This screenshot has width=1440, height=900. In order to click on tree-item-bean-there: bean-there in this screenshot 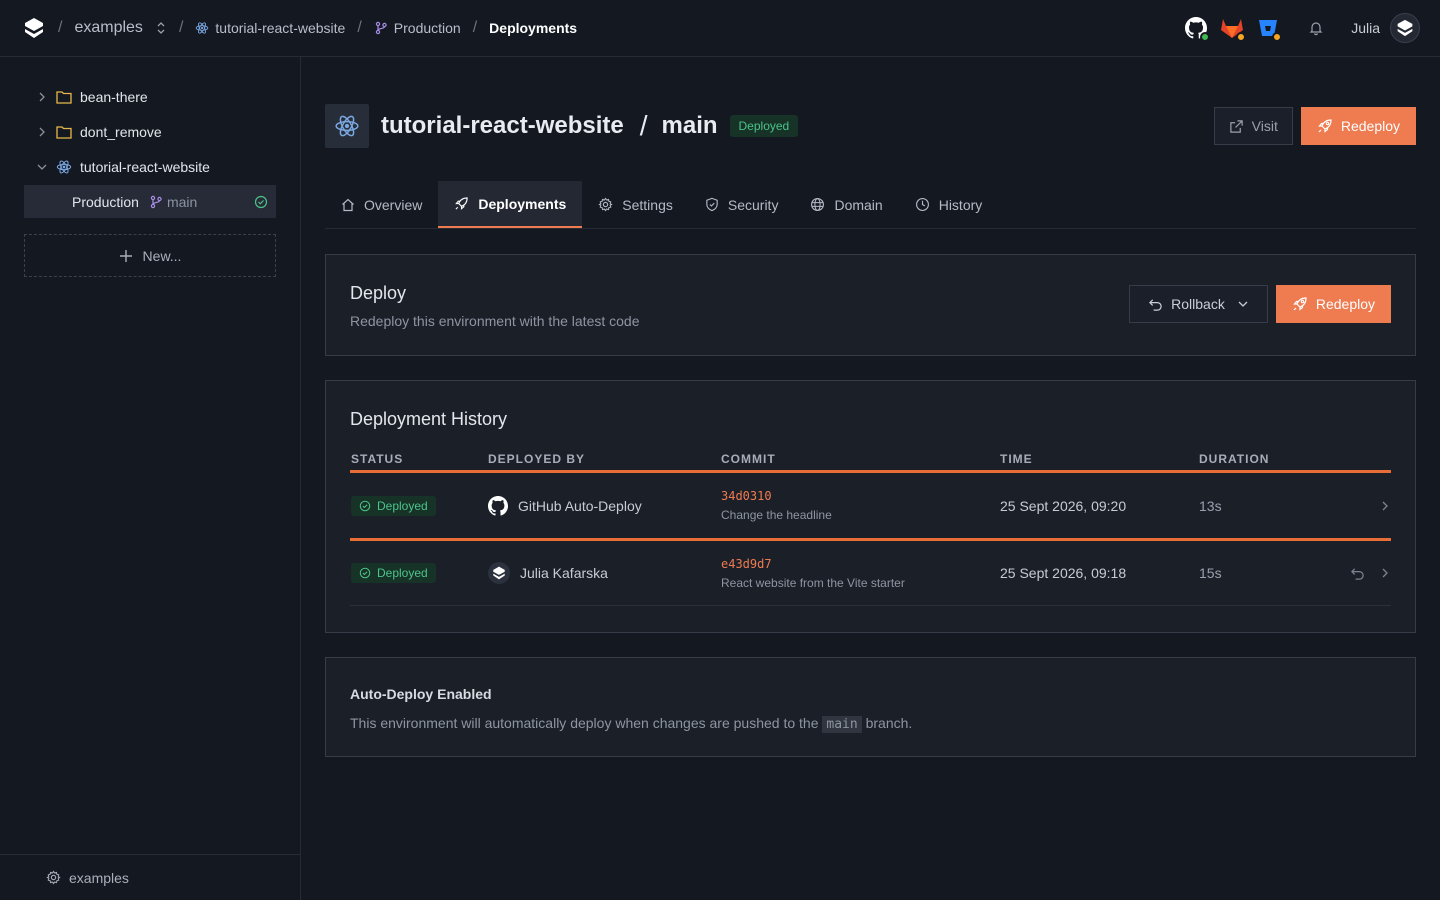, I will do `click(150, 96)`.